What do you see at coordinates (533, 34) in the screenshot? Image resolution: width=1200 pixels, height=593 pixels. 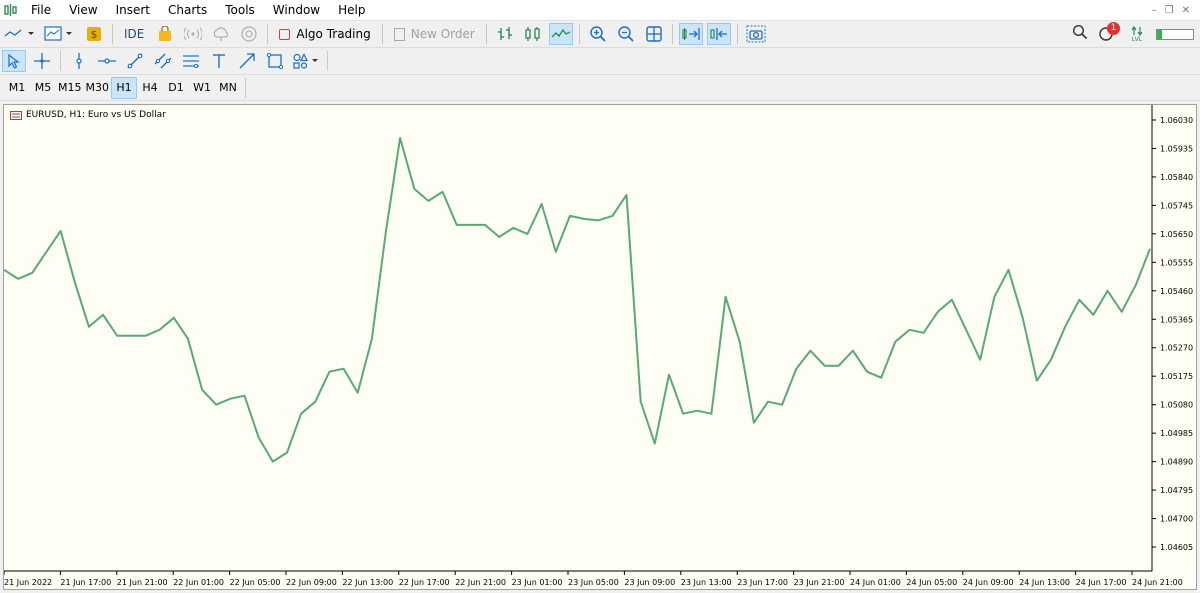 I see `candlestick-chart-button` at bounding box center [533, 34].